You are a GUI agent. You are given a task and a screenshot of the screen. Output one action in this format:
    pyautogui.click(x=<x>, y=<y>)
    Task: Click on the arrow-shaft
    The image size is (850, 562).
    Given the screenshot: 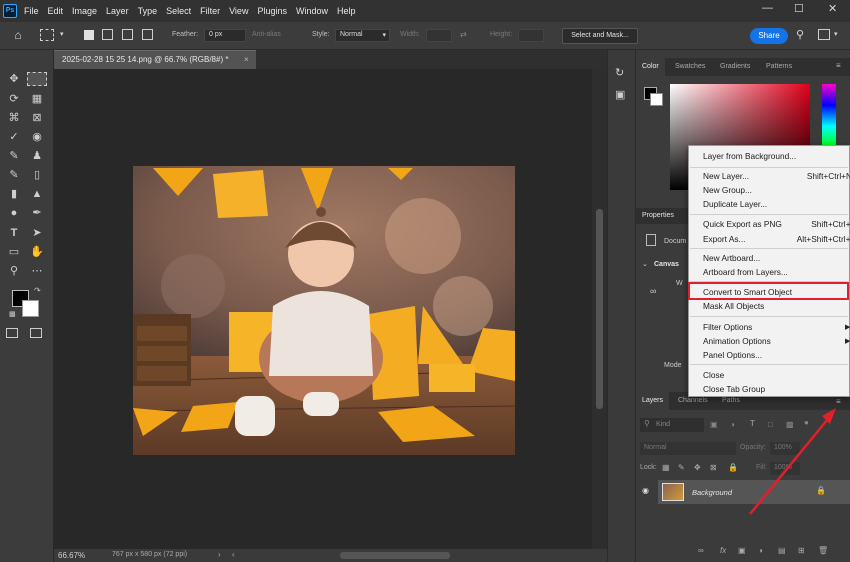 What is the action you would take?
    pyautogui.click(x=791, y=464)
    